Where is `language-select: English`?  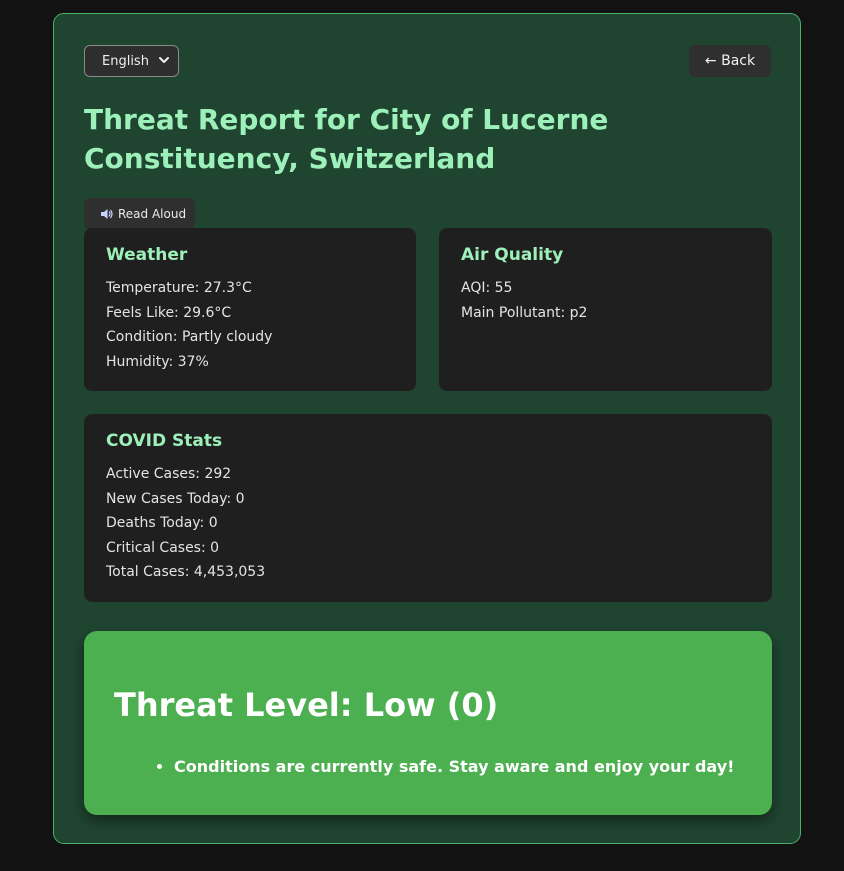 language-select: English is located at coordinates (131, 61).